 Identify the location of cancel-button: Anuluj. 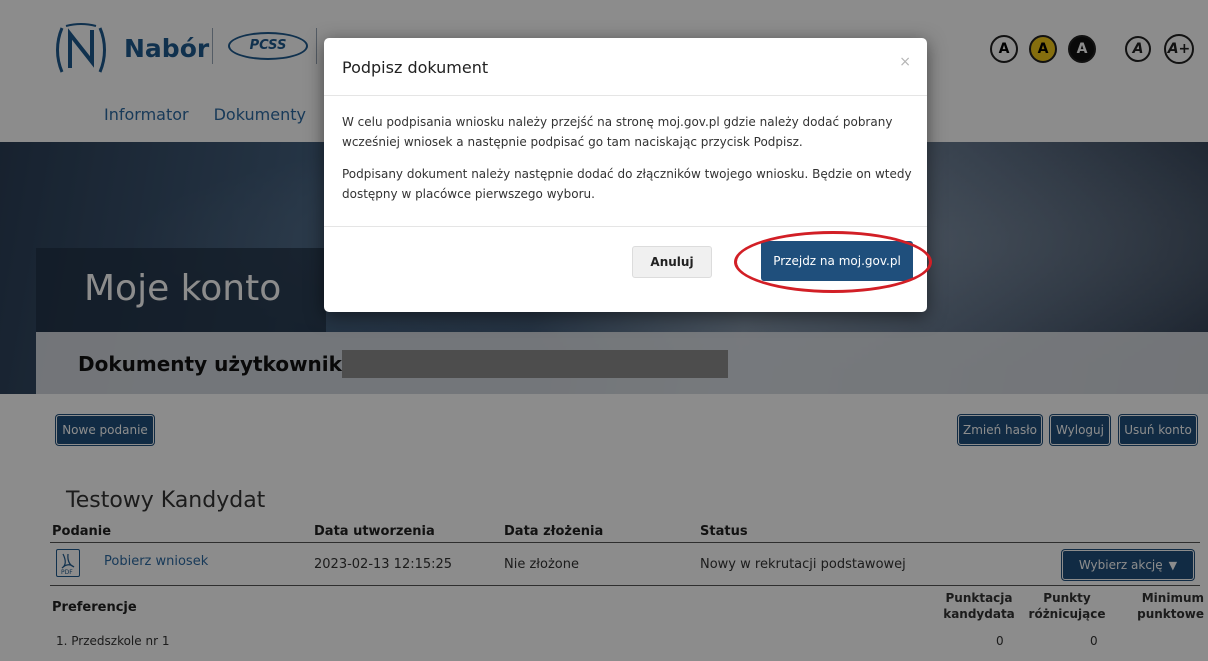
(672, 262).